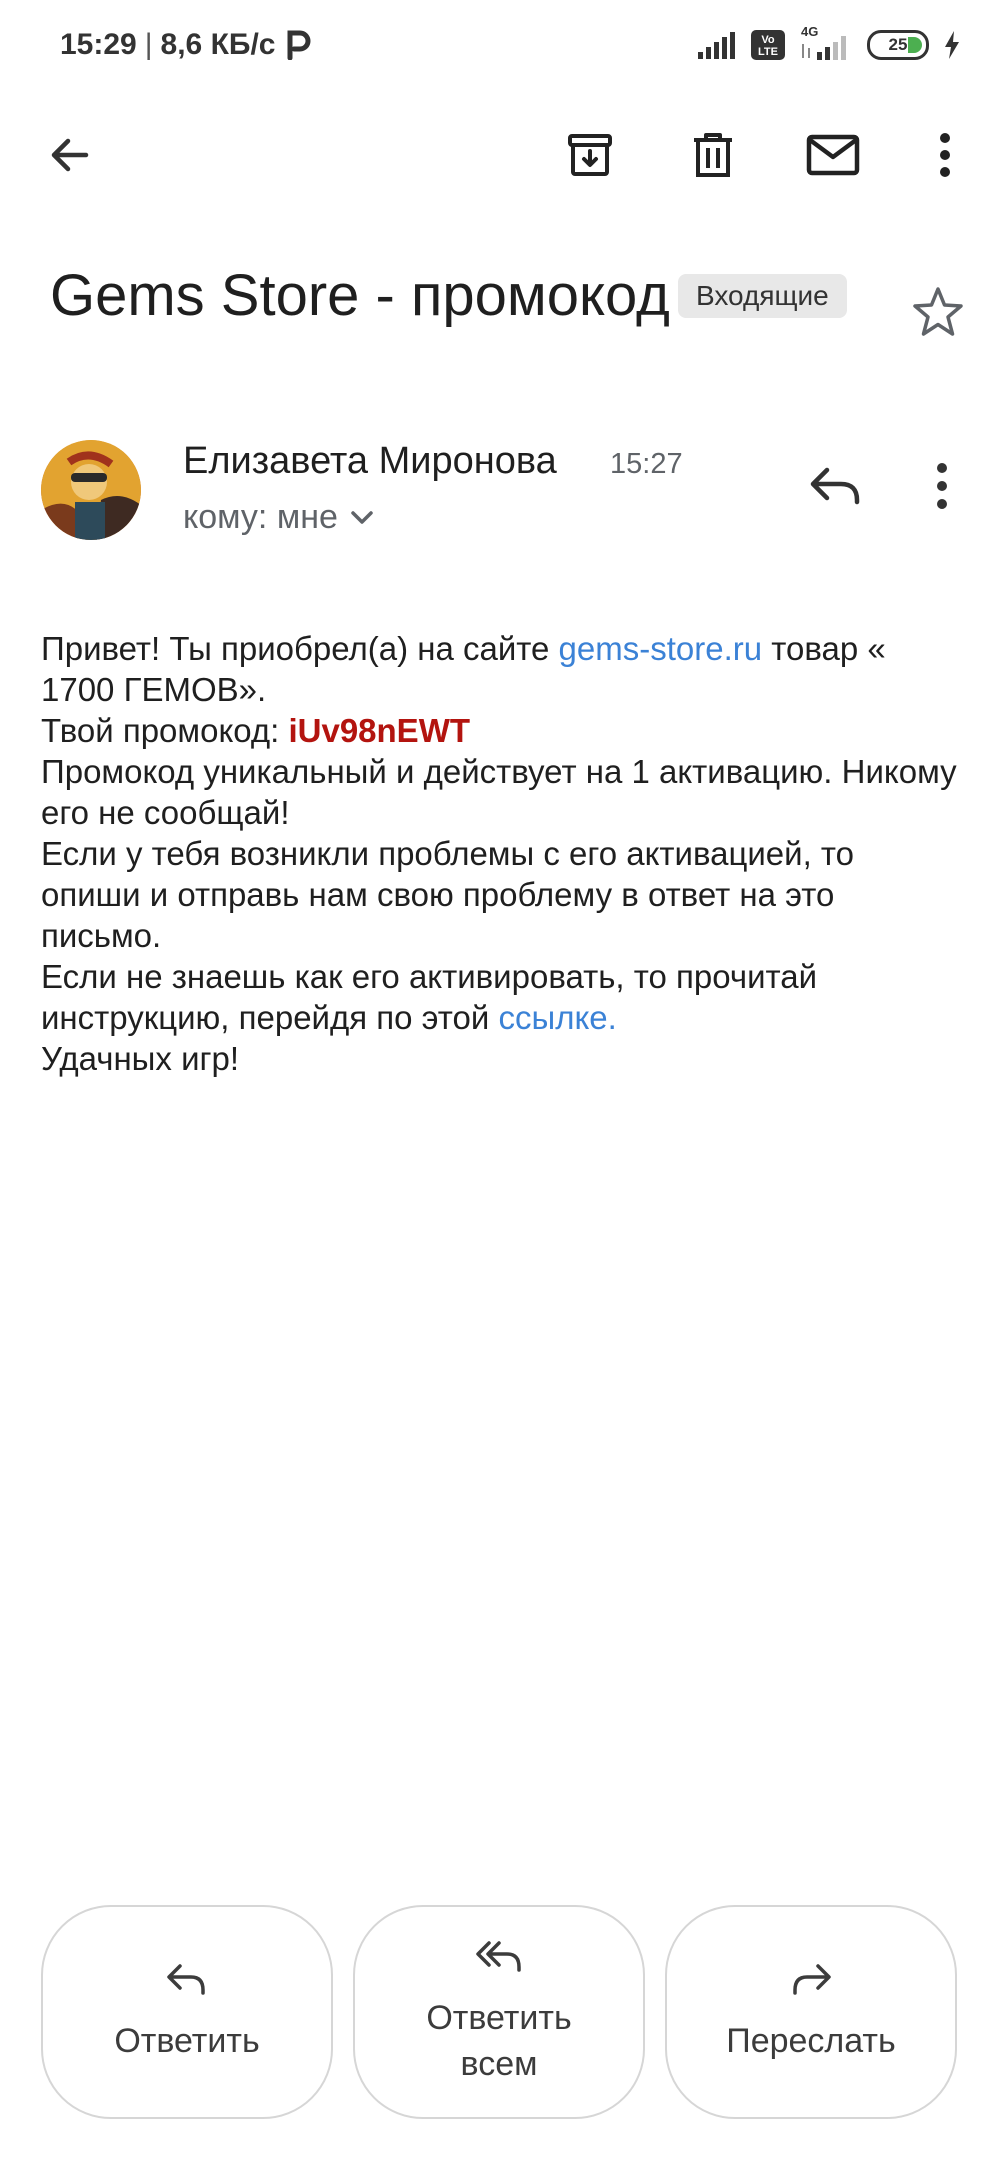  Describe the element at coordinates (498, 155) in the screenshot. I see `email-toolbar` at that location.